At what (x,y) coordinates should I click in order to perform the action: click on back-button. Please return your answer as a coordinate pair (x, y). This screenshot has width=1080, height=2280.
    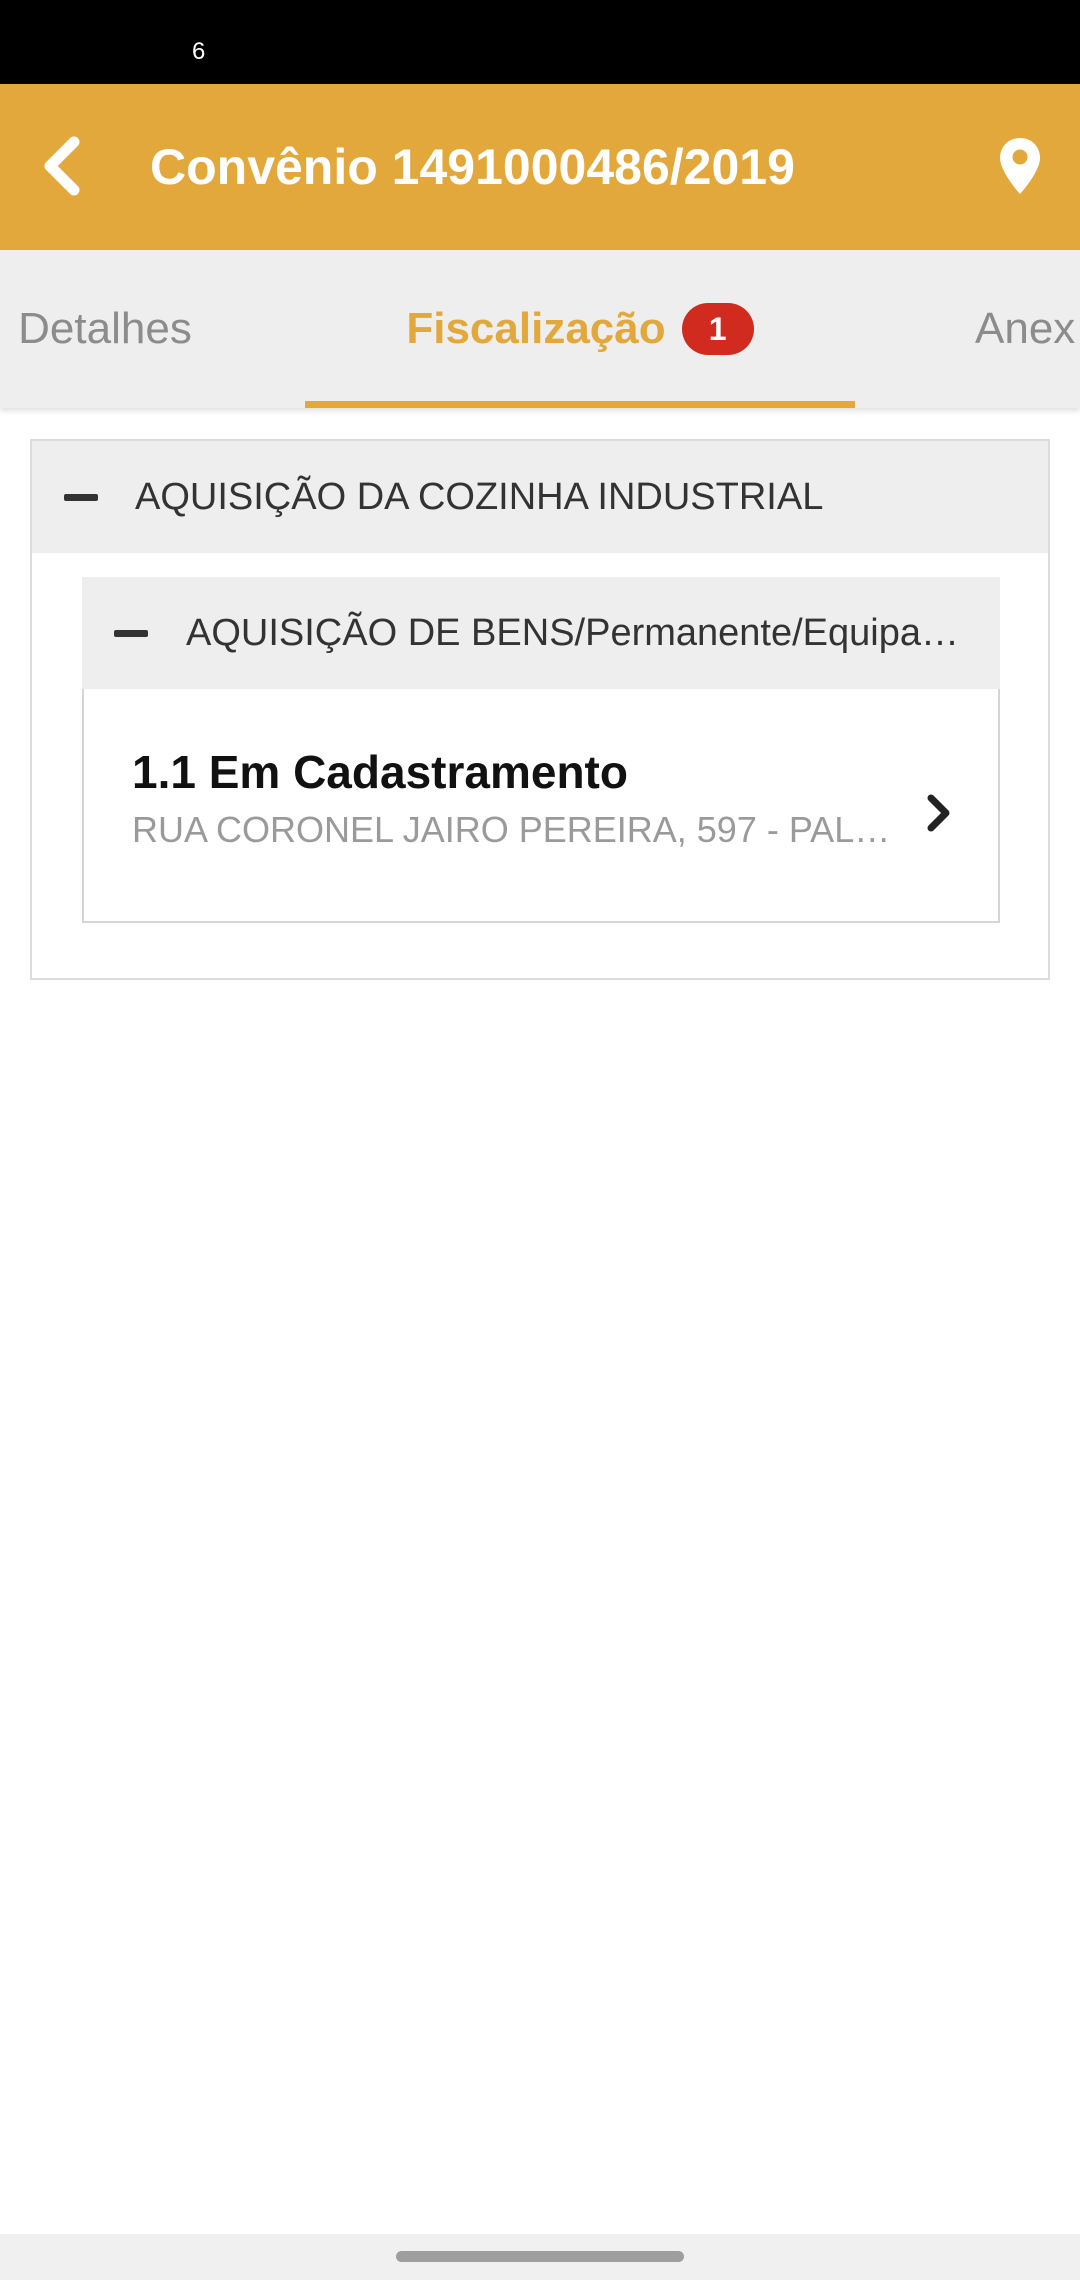
    Looking at the image, I should click on (62, 166).